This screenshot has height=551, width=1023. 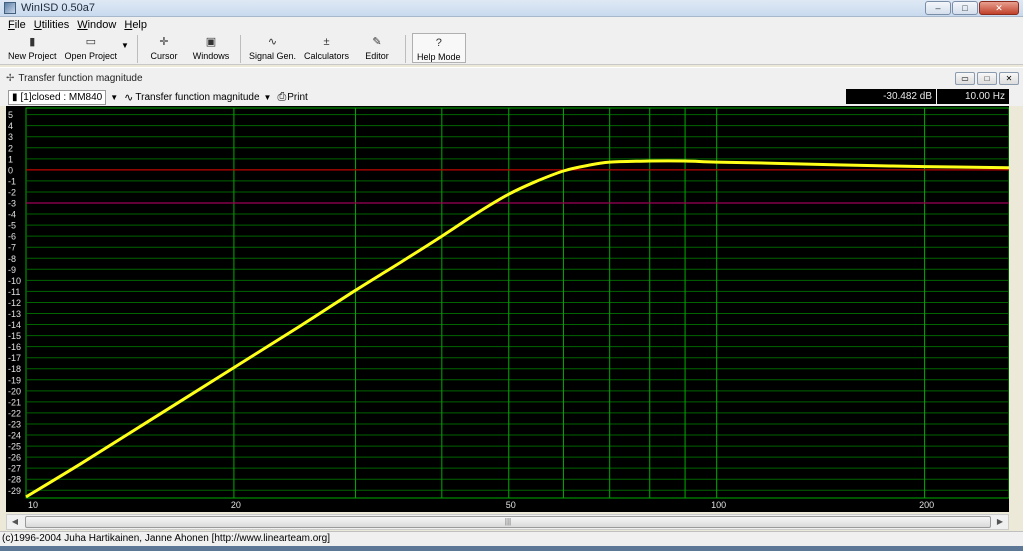 I want to click on x-tick-label: 50, so click(x=511, y=505).